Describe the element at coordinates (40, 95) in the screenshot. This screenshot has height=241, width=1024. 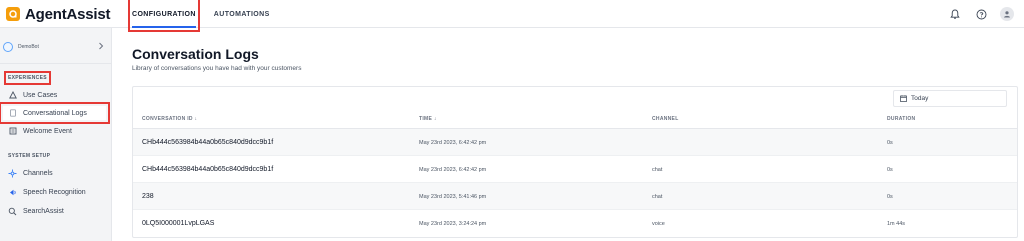
I see `sidebar-item-label: Use Cases` at that location.